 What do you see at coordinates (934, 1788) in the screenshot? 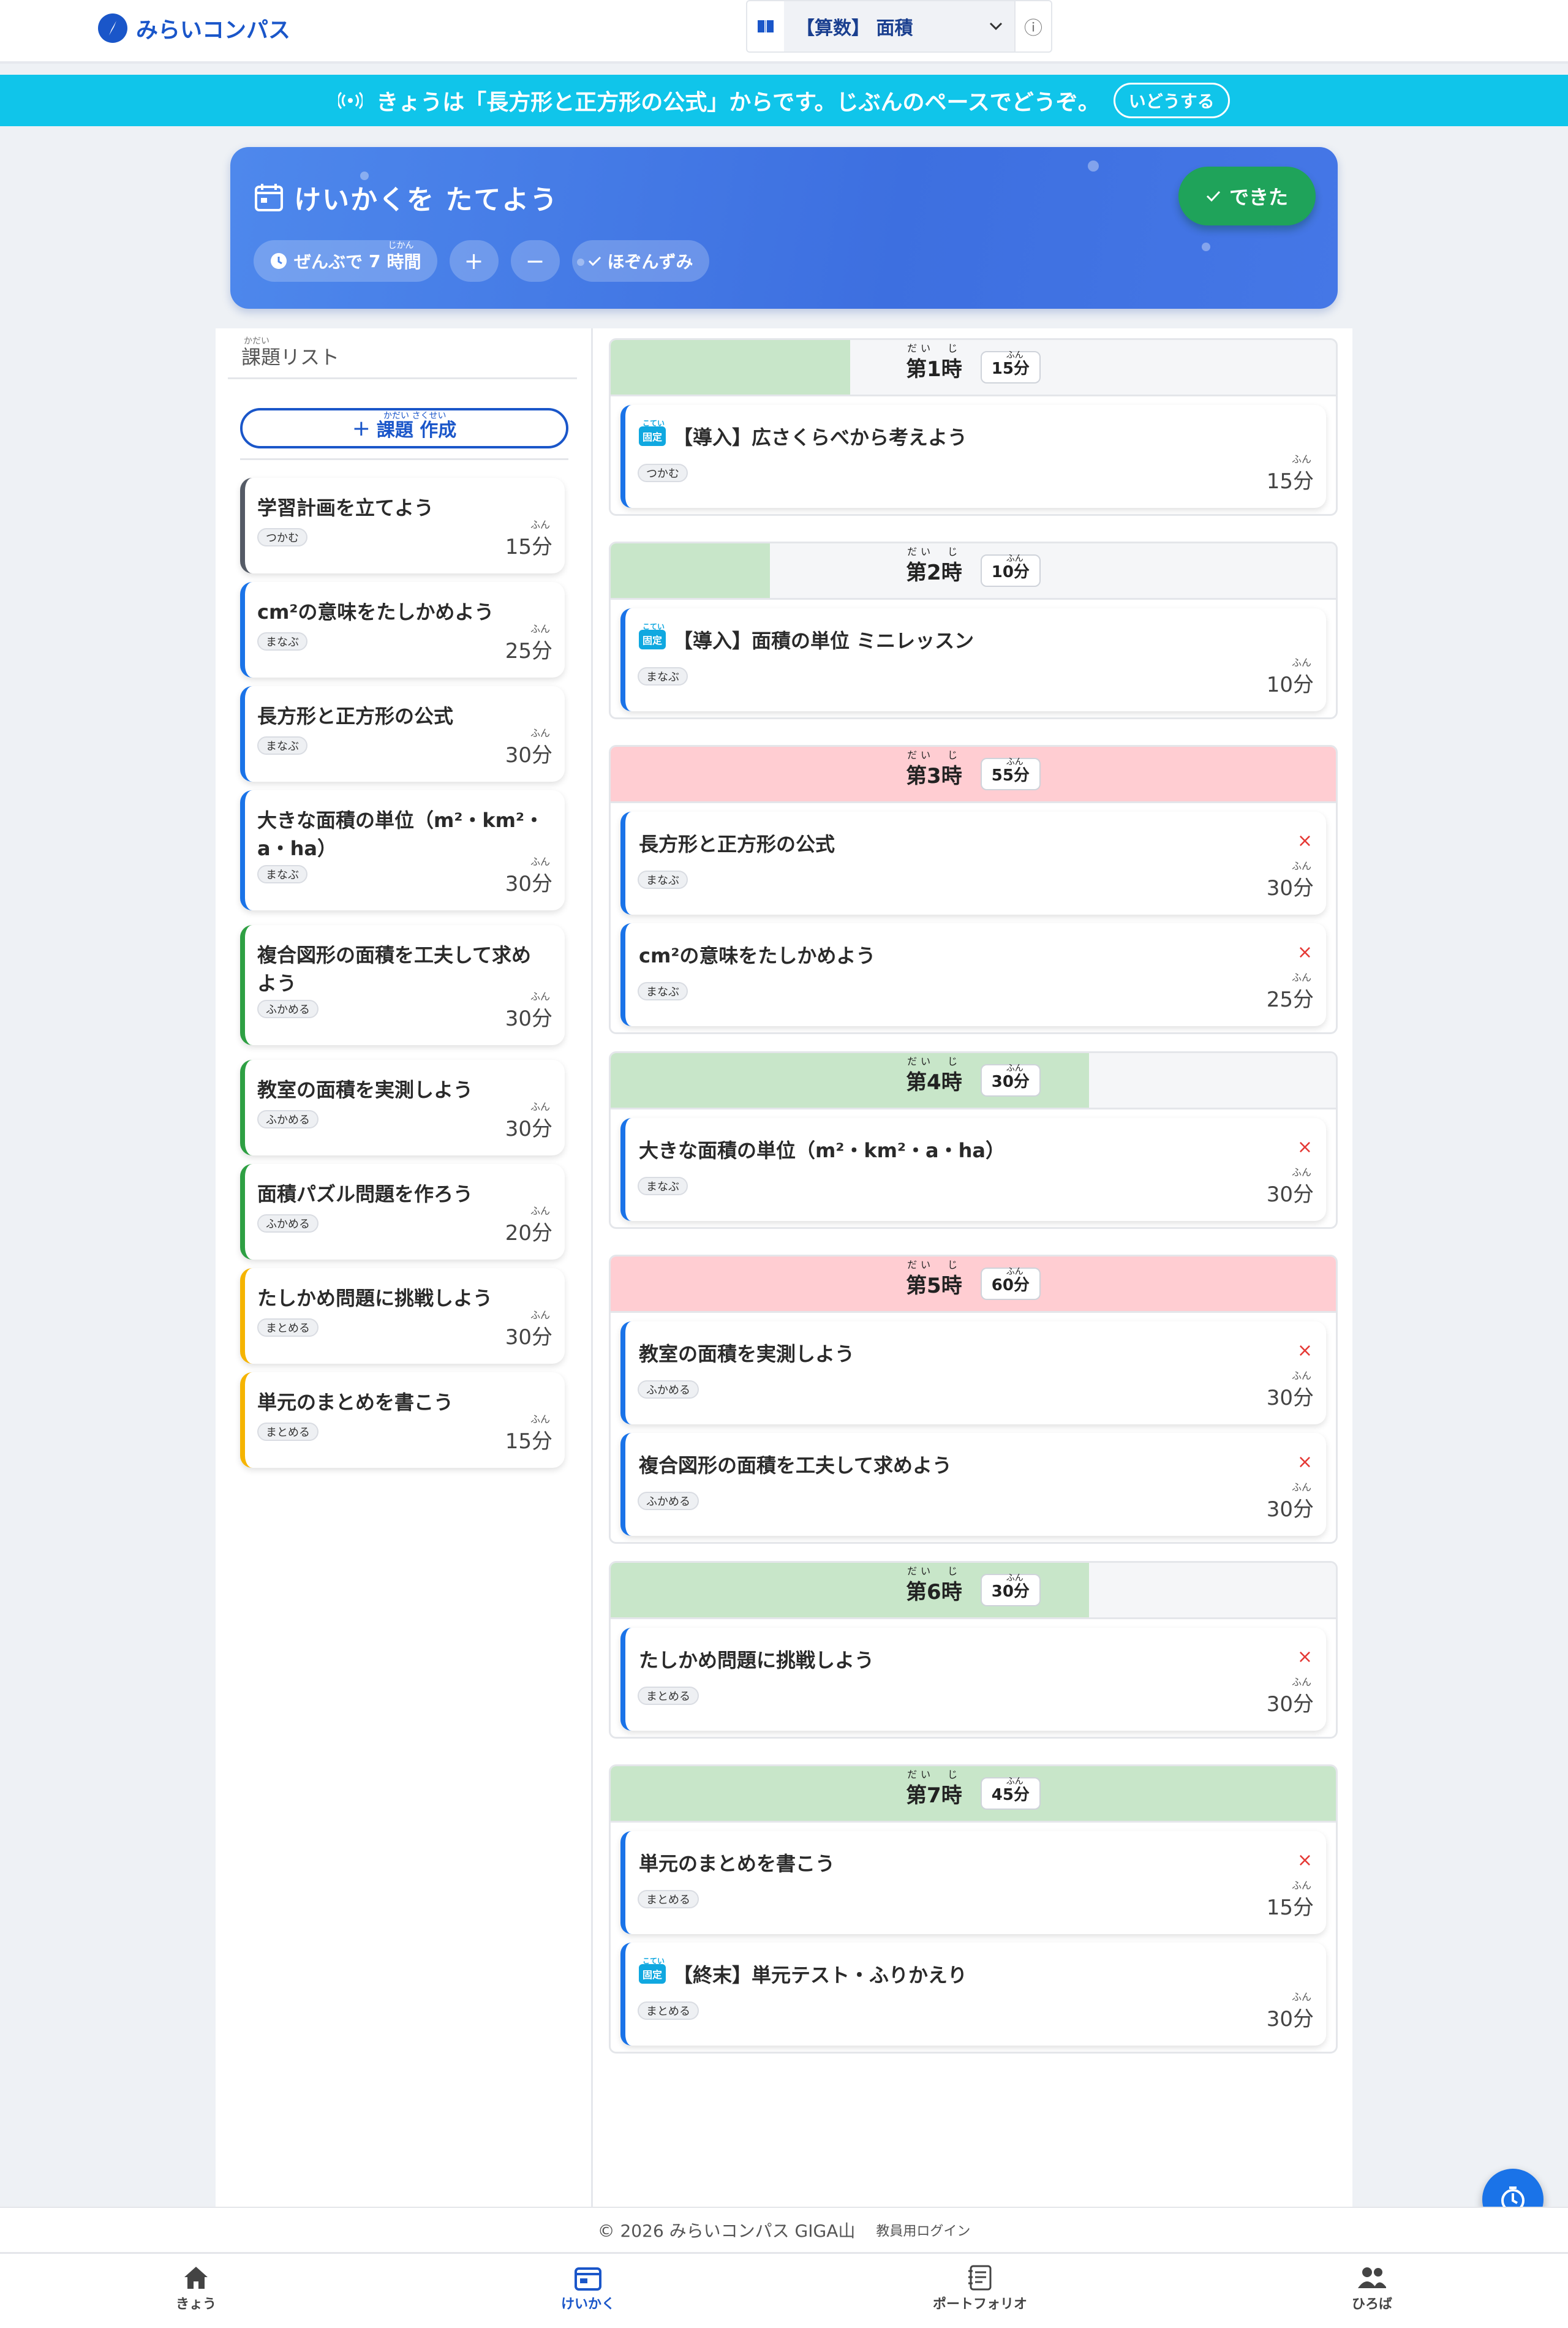
I see `period-label: だい じ第7時` at bounding box center [934, 1788].